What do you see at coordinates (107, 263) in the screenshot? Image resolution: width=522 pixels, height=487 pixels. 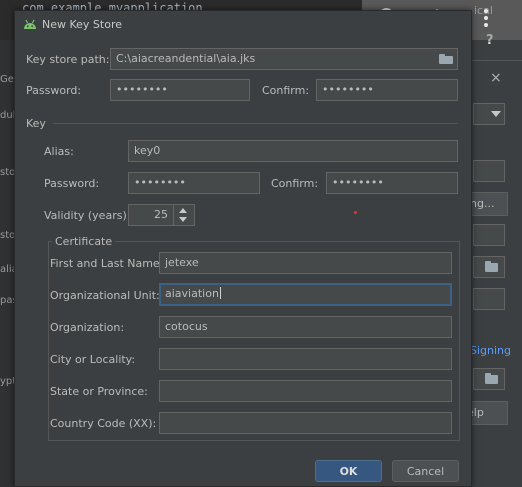 I see `first-last-name-label: First and Last Name:` at bounding box center [107, 263].